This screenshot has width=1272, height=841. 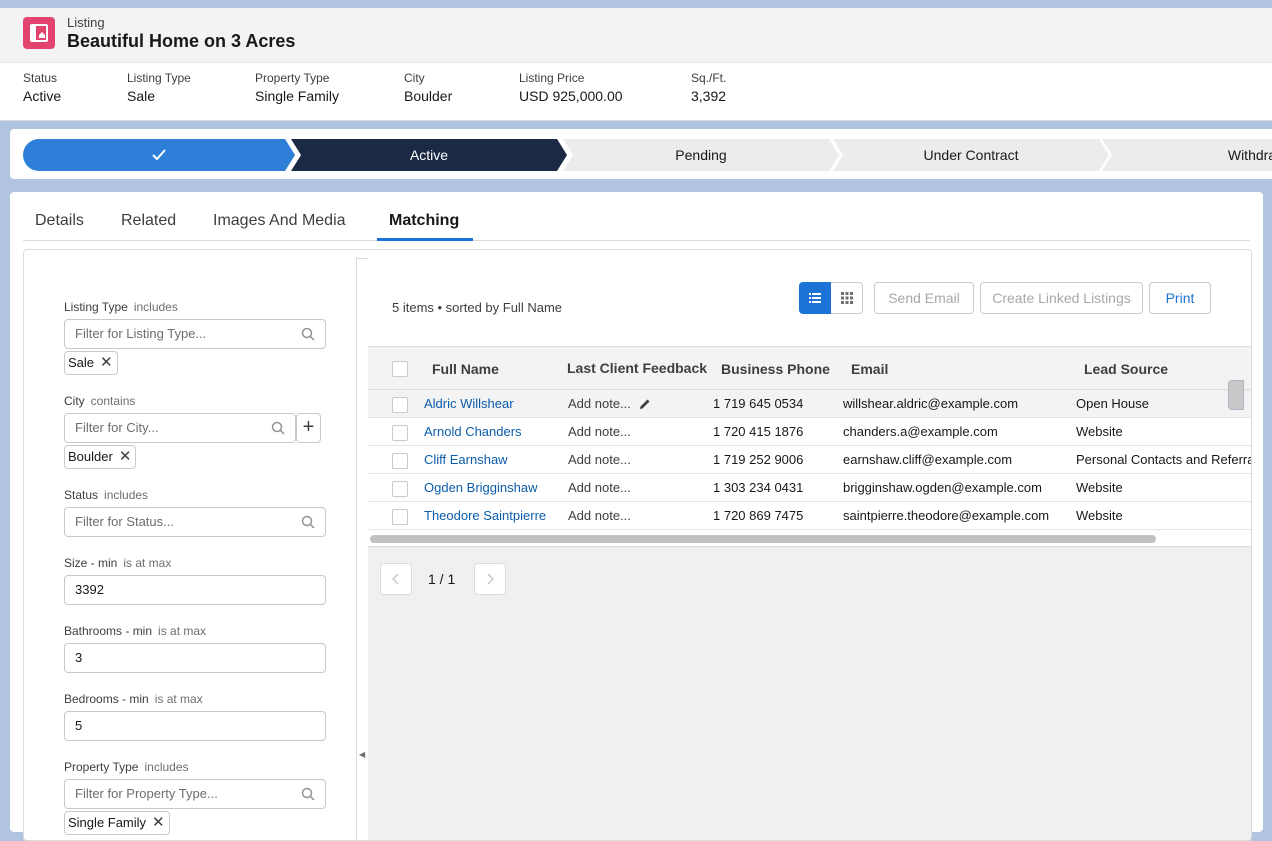 What do you see at coordinates (946, 515) in the screenshot?
I see `email-address: saintpierre.theodore@example.com` at bounding box center [946, 515].